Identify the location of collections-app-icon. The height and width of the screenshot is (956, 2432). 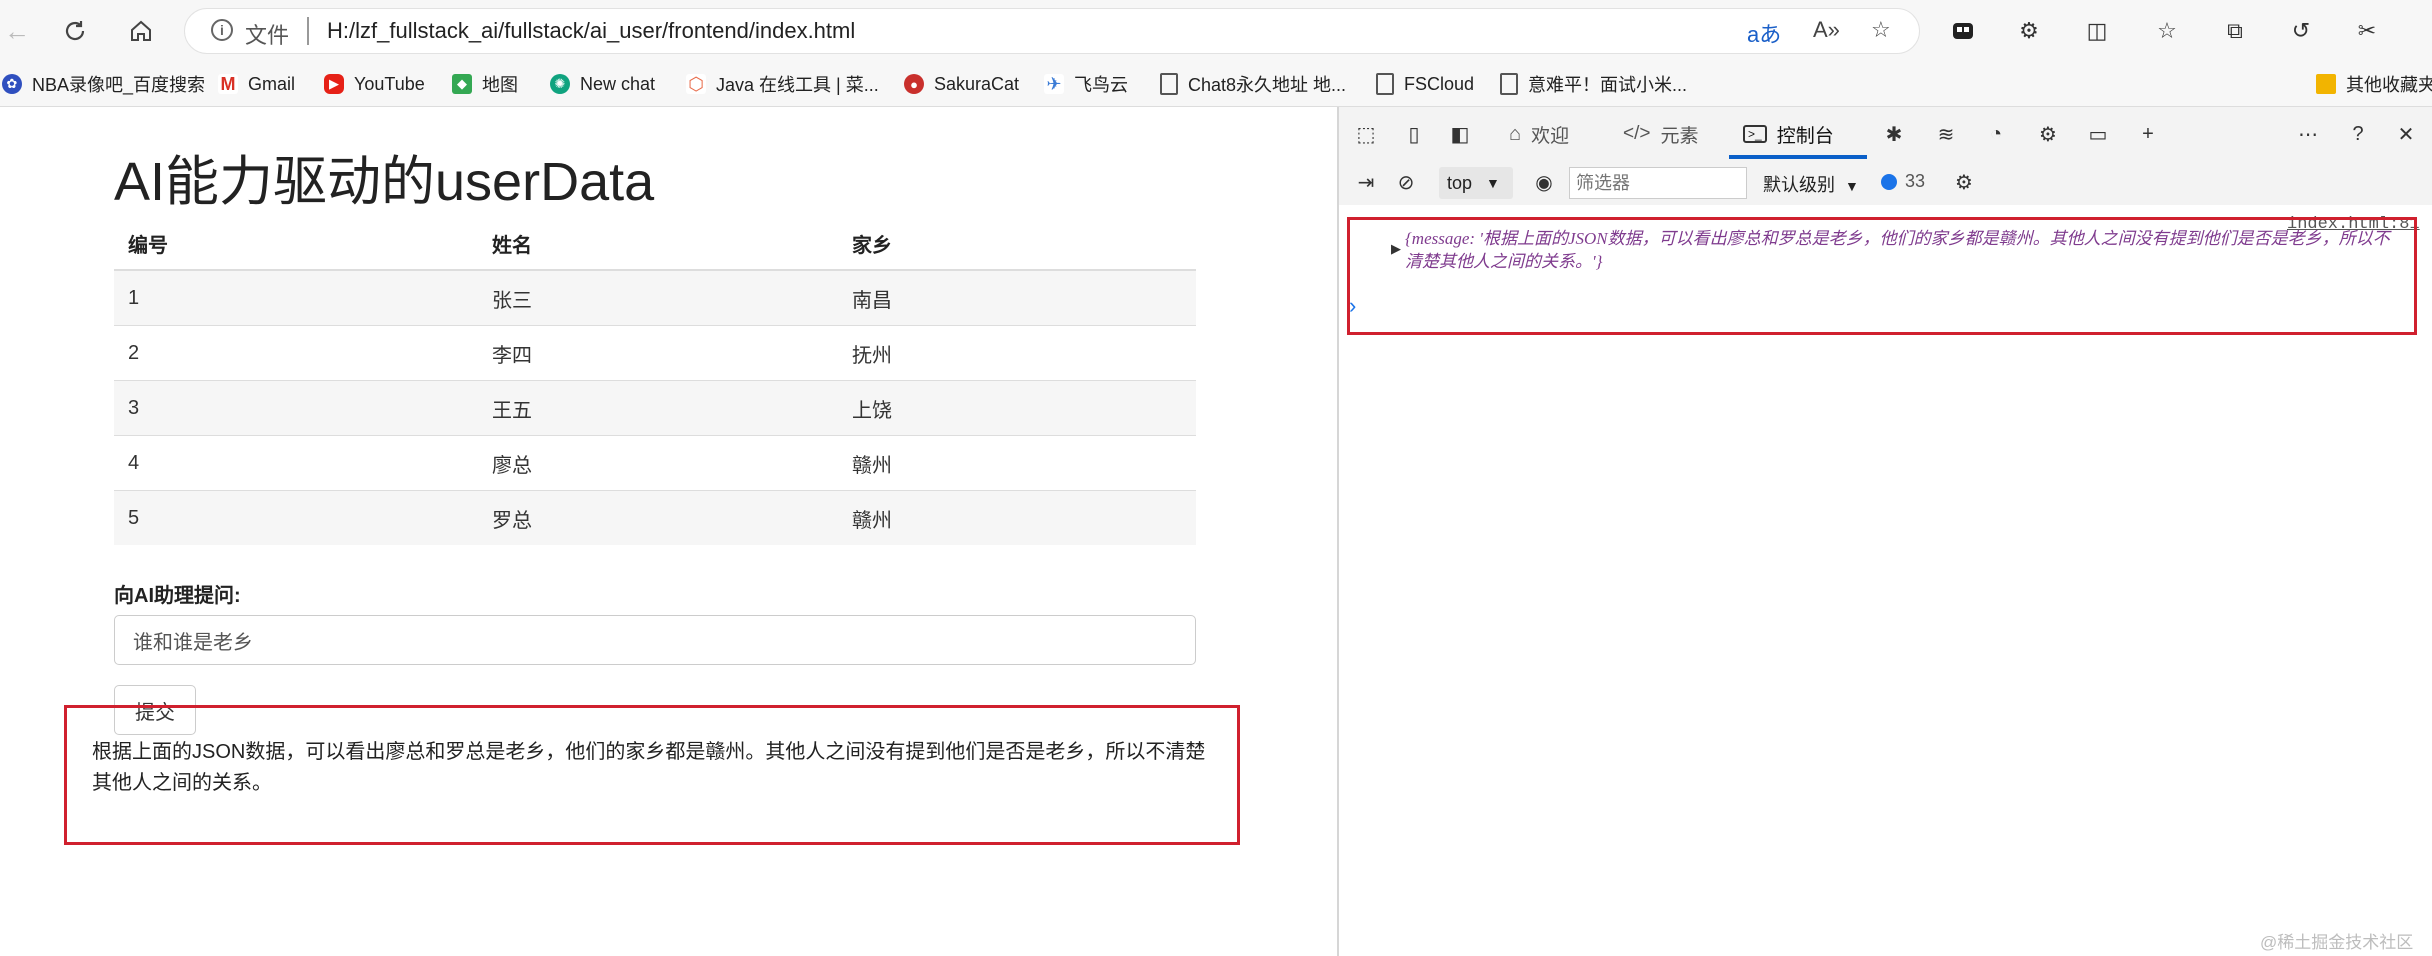
(1963, 31).